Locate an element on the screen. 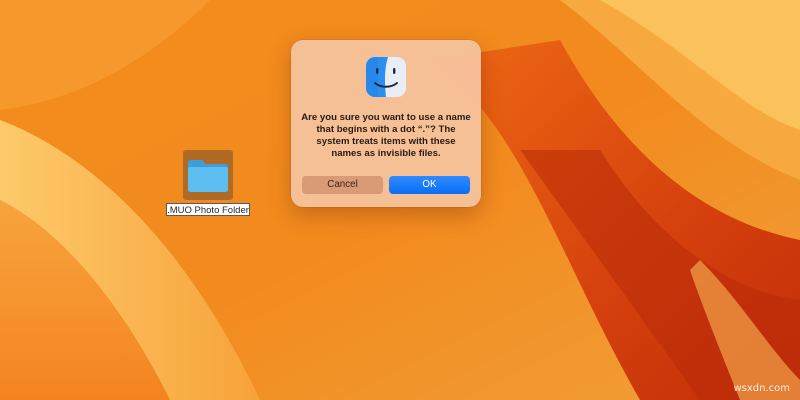  folder-name-field: .MUO Photo Folder is located at coordinates (208, 209).